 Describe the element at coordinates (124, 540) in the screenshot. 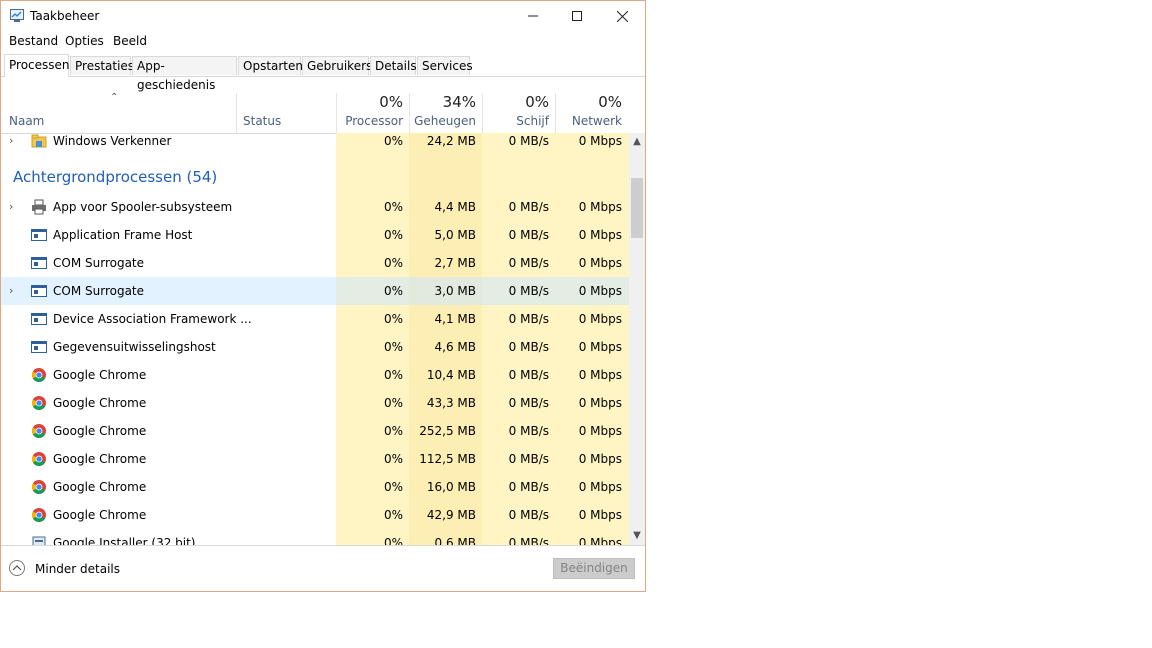

I see `process-name: Google Installer (32 bit)` at that location.